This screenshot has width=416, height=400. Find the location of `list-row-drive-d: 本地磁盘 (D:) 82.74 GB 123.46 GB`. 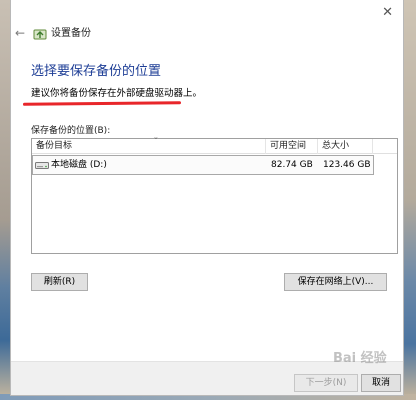

list-row-drive-d: 本地磁盘 (D:) 82.74 GB 123.46 GB is located at coordinates (203, 165).